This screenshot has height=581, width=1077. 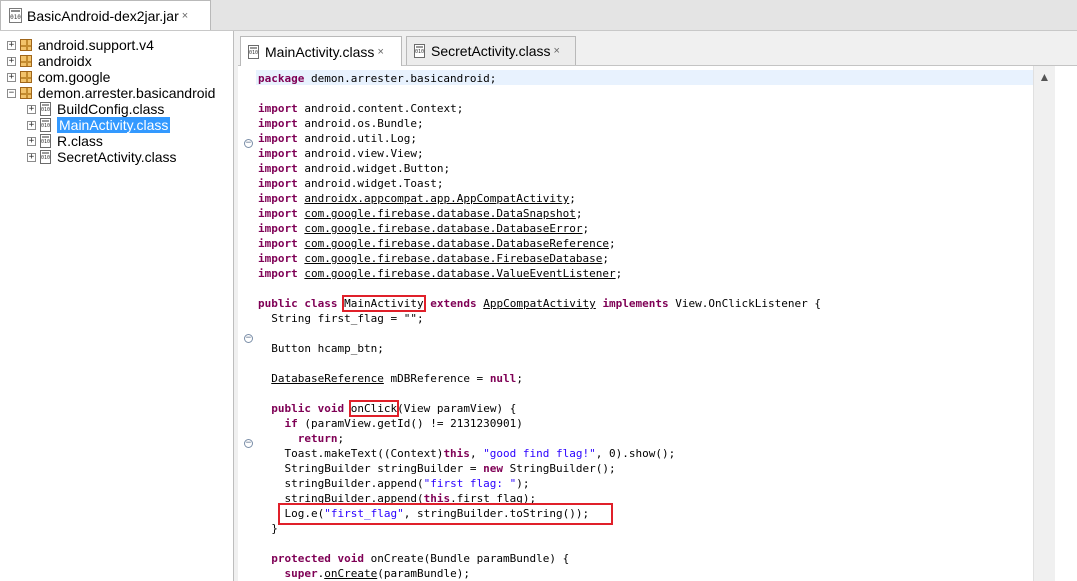 What do you see at coordinates (1044, 77) in the screenshot?
I see `scroll-up-arrow-icon: ▲` at bounding box center [1044, 77].